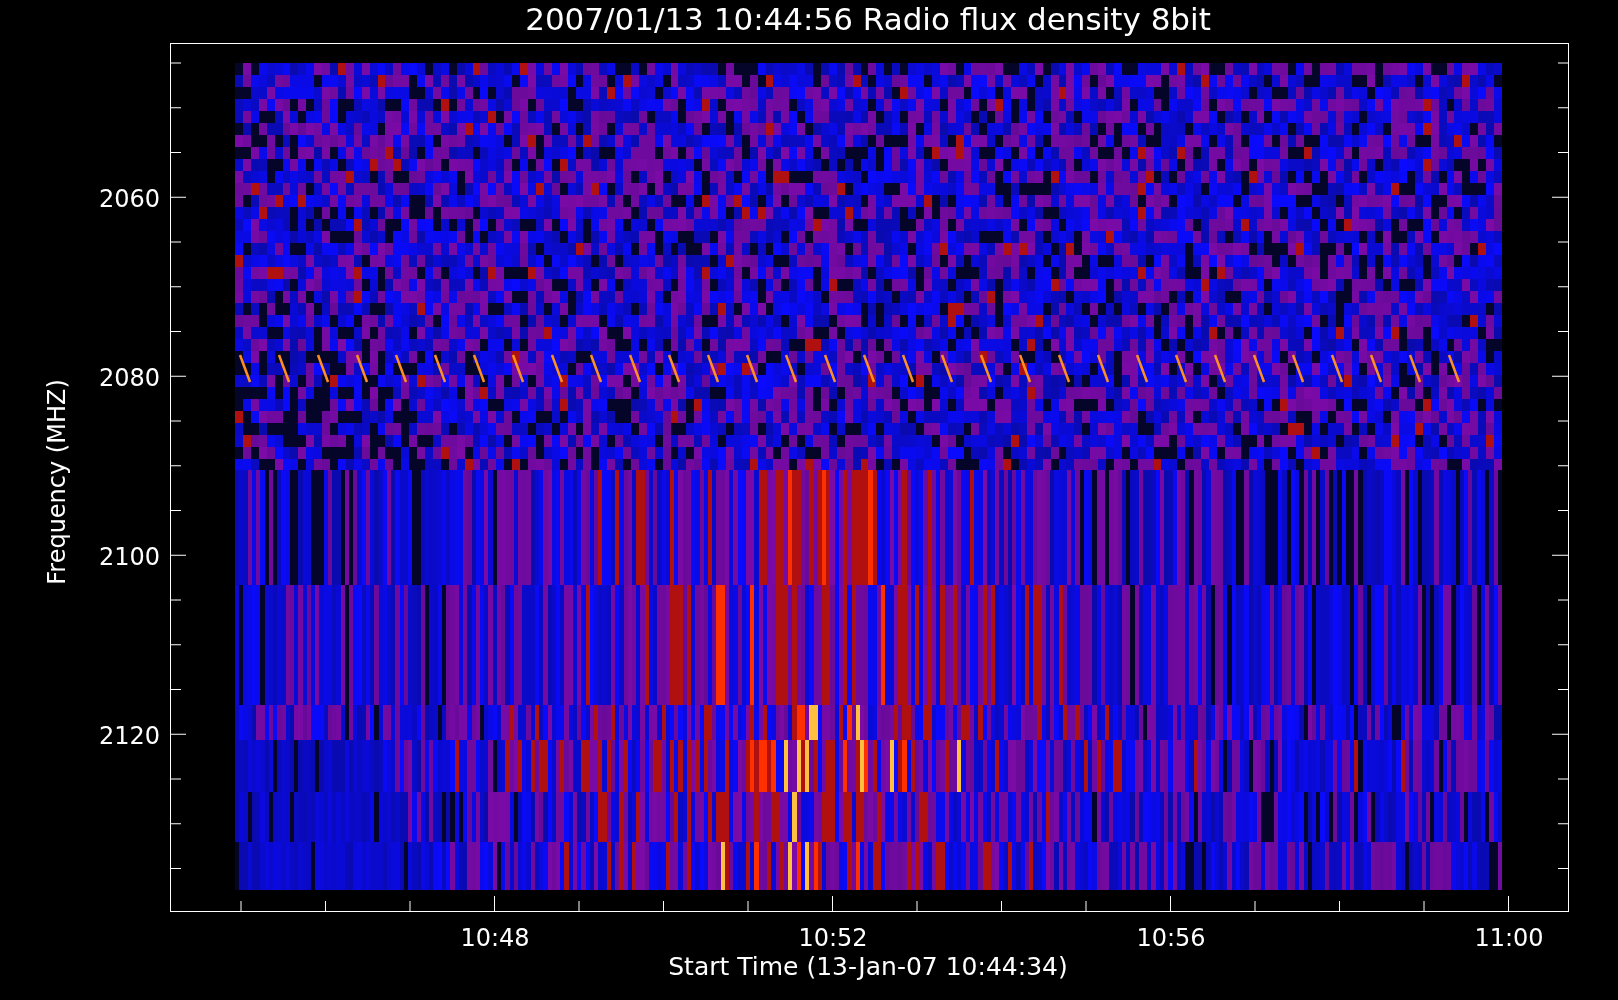  What do you see at coordinates (868, 966) in the screenshot?
I see `x-axis-label: Start Time (13-Jan-07 10:44:34)` at bounding box center [868, 966].